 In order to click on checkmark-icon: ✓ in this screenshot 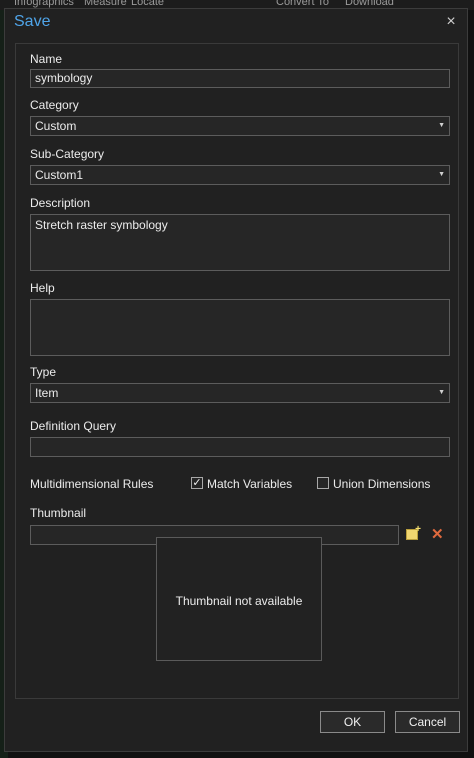, I will do `click(197, 483)`.